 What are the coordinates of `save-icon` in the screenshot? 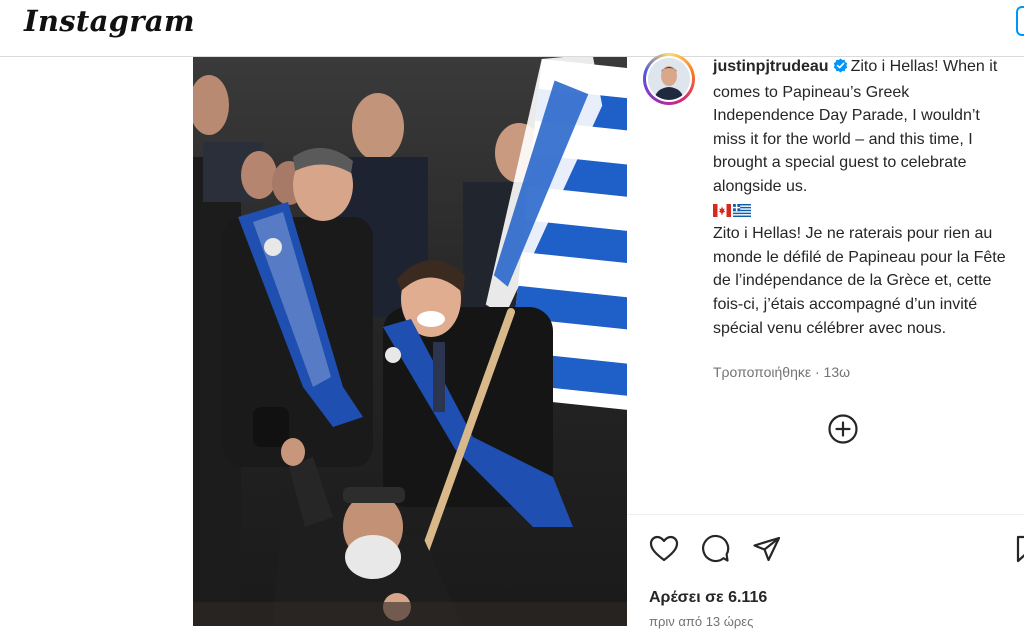 It's located at (1018, 549).